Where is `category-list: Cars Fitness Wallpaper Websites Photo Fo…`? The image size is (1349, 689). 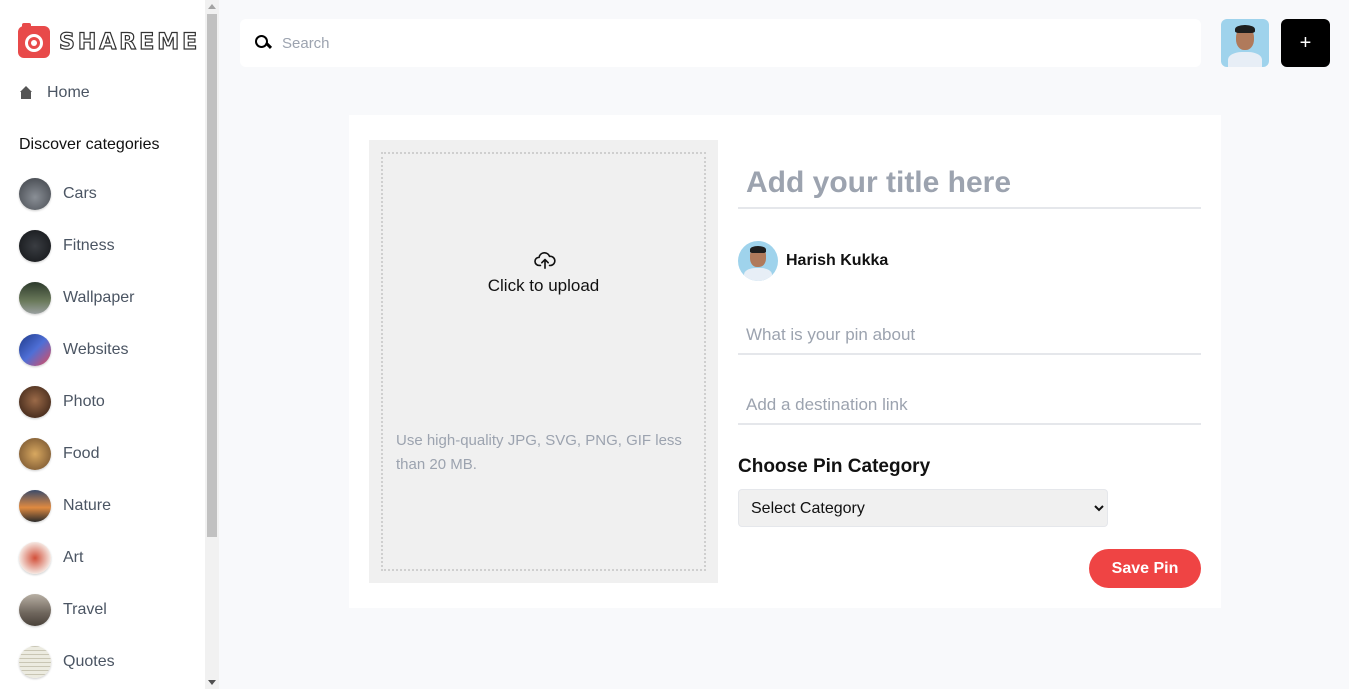 category-list: Cars Fitness Wallpaper Websites Photo Fo… is located at coordinates (76, 433).